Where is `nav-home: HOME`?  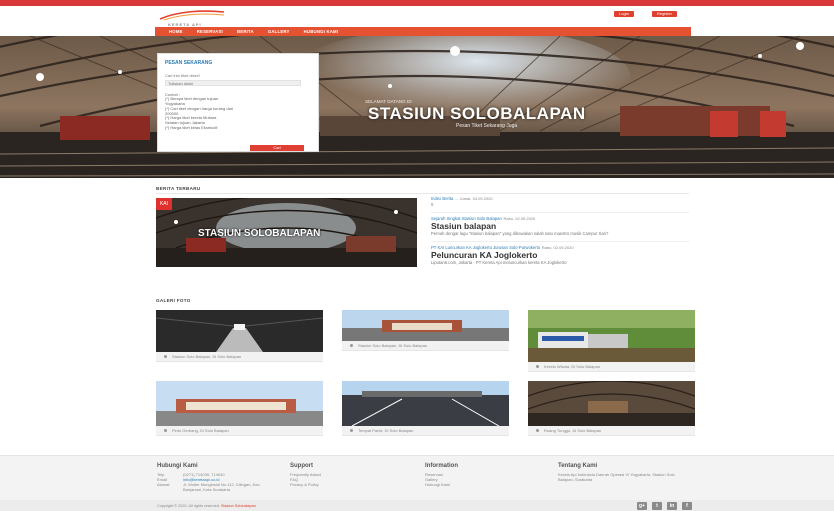
nav-home: HOME is located at coordinates (176, 31).